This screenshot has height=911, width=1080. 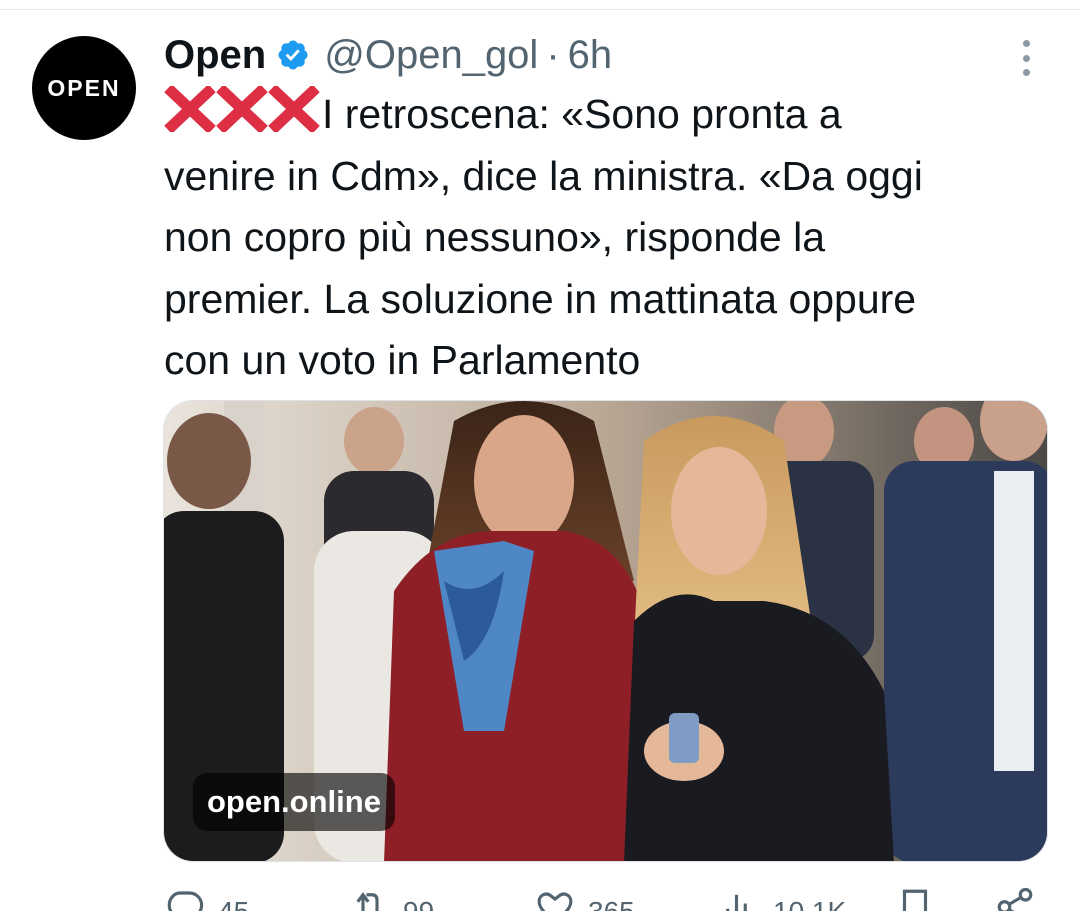 I want to click on avatar: OPEN, so click(x=84, y=88).